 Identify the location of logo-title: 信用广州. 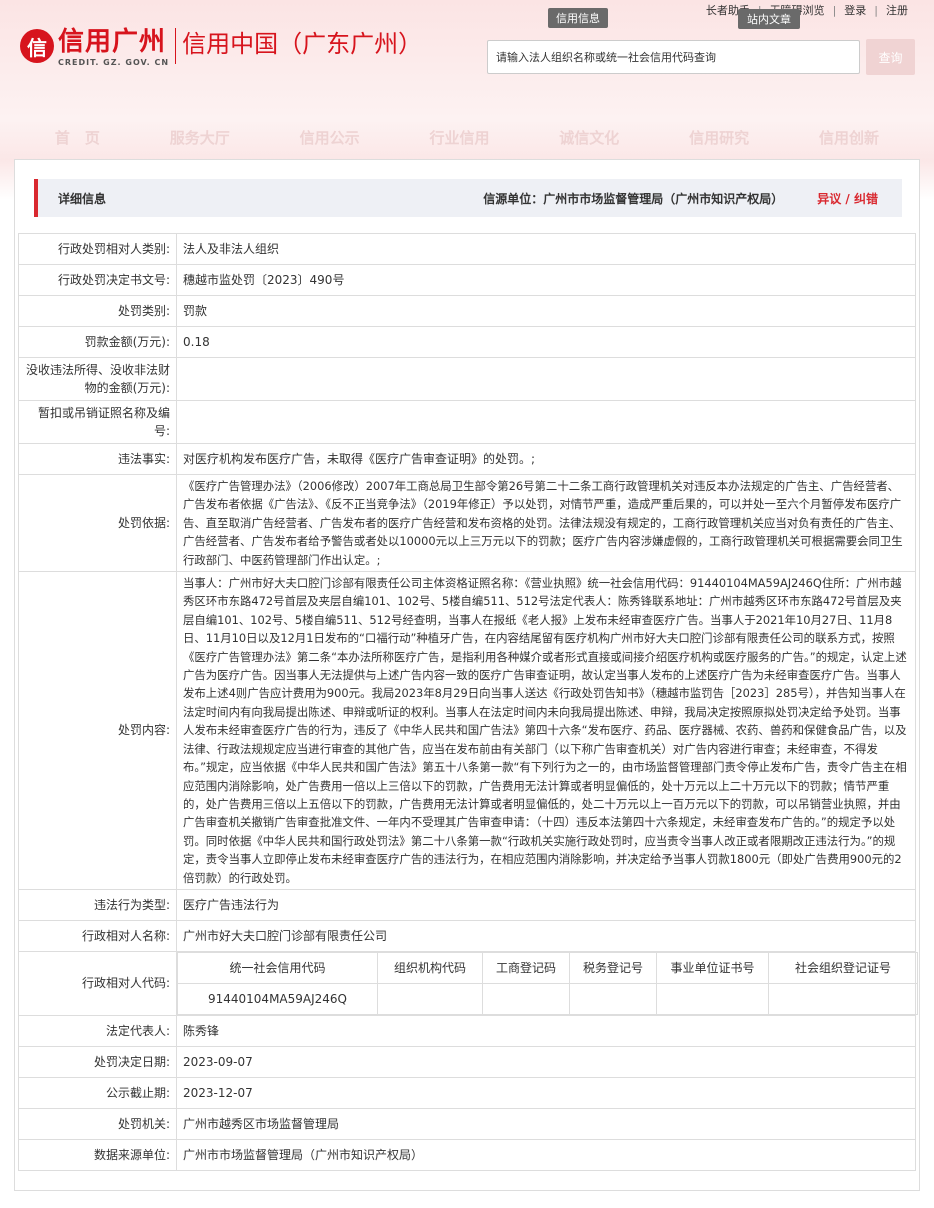
(112, 42).